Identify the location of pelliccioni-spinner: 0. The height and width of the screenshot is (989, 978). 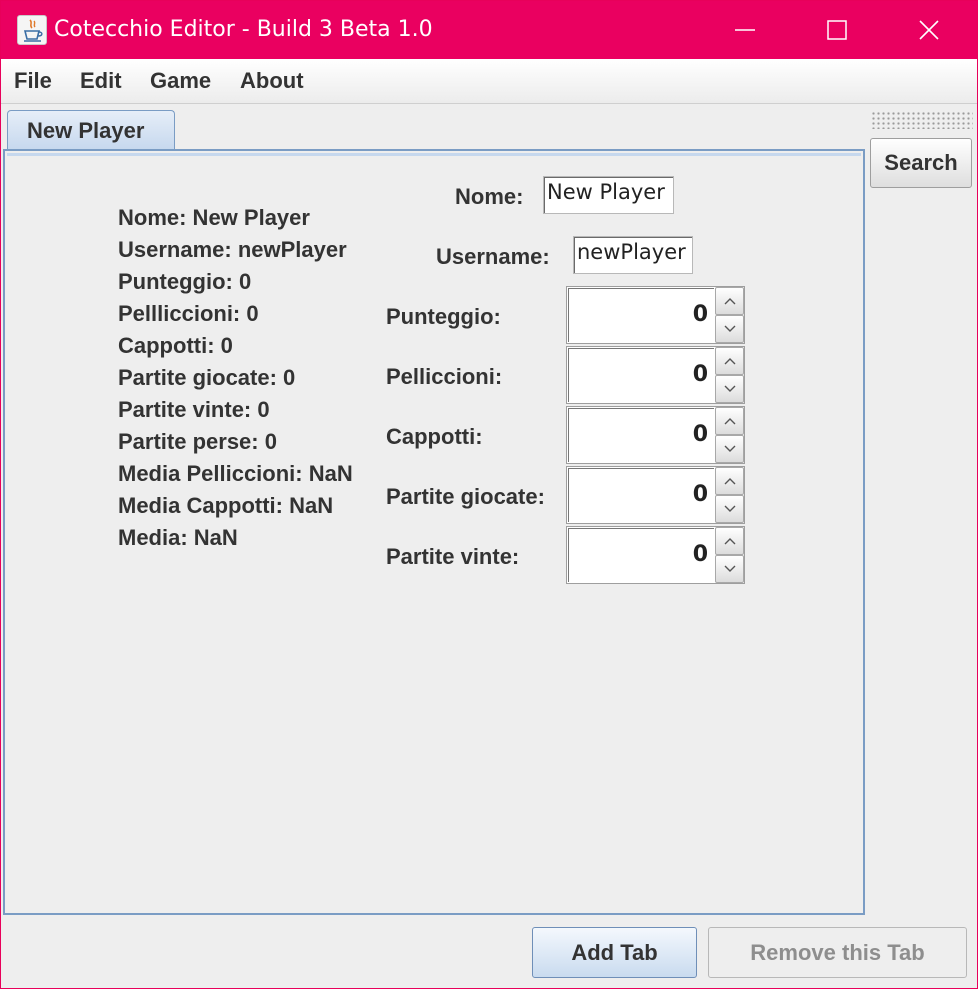
(655, 375).